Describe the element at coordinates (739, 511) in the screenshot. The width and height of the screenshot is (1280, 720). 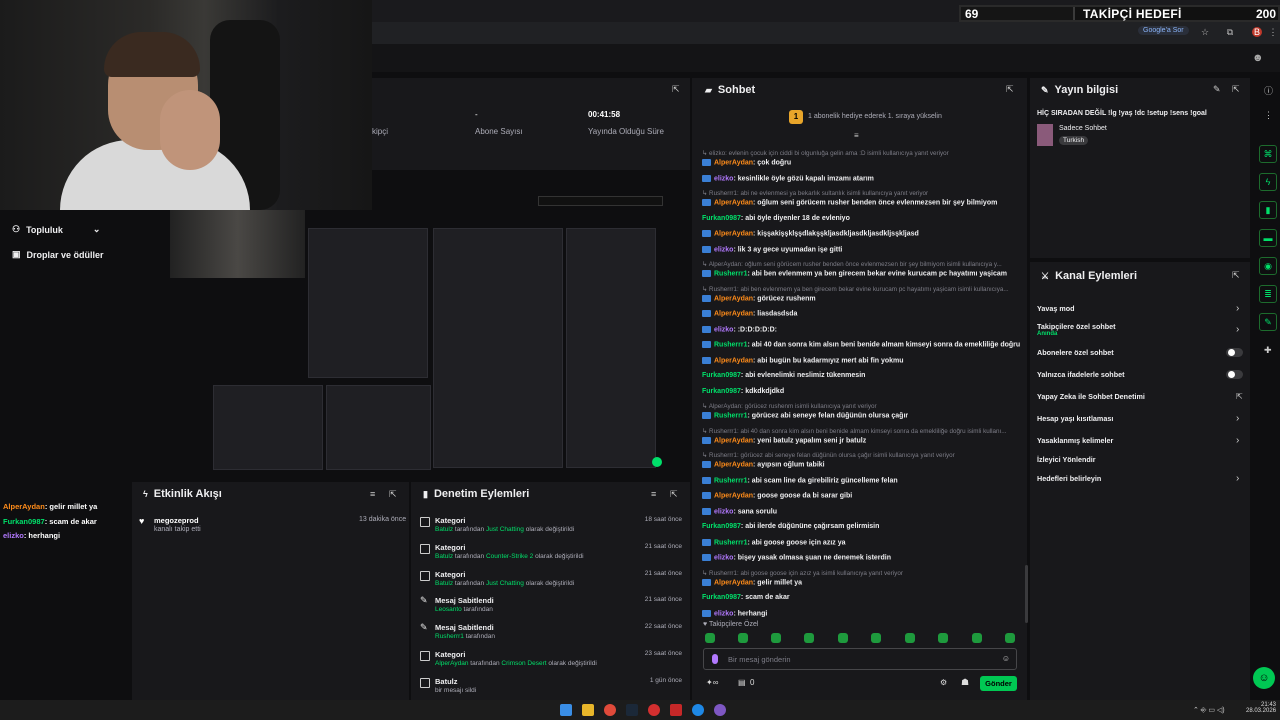
I see `chat-message: elizko: sana sorulu` at that location.